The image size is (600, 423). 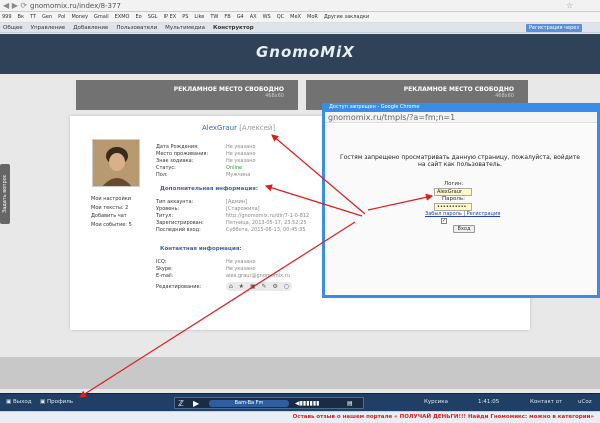 What do you see at coordinates (111, 199) in the screenshot?
I see `my-settings-link: Мои настройки` at bounding box center [111, 199].